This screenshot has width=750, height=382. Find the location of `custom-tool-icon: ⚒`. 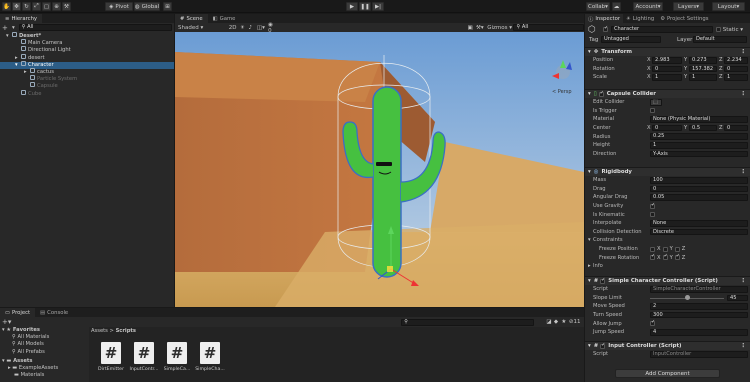

custom-tool-icon: ⚒ is located at coordinates (66, 6).